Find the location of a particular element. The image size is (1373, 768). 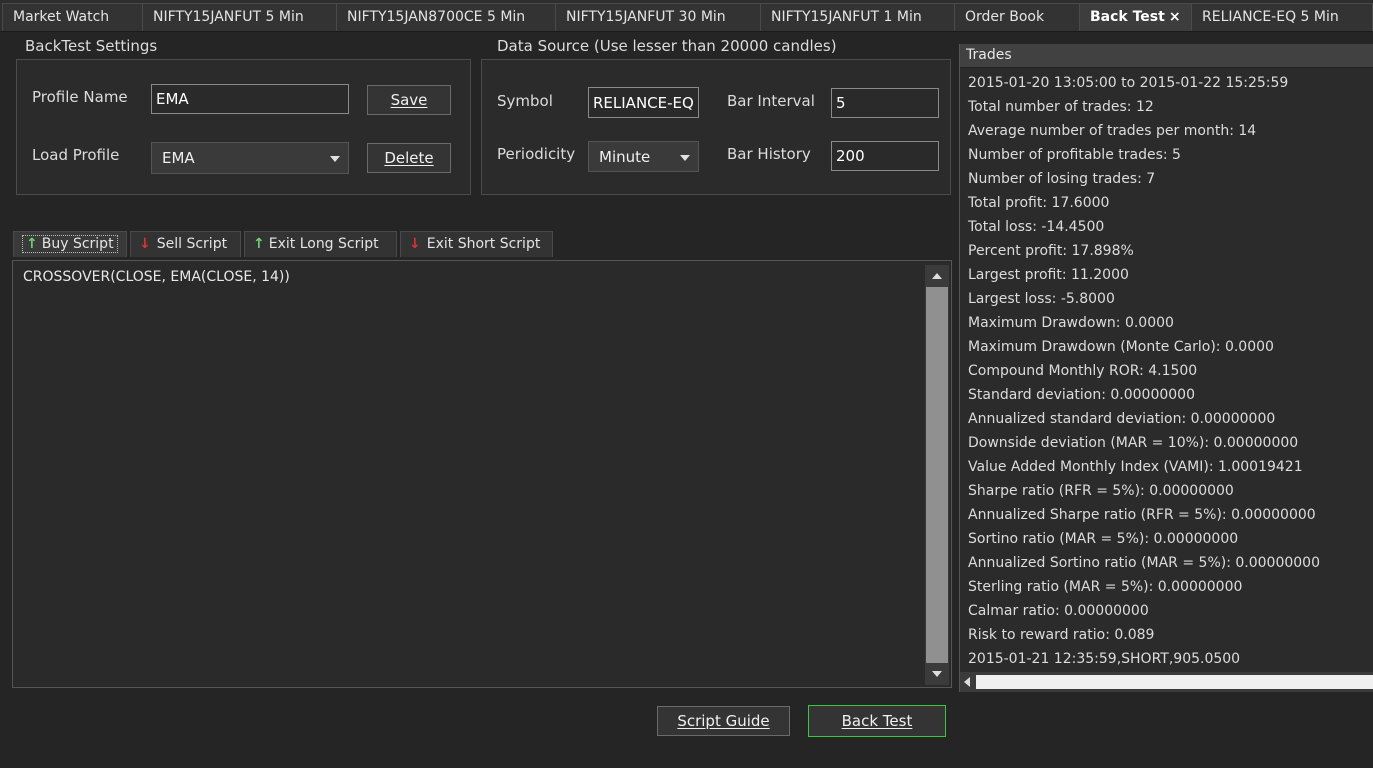

tab-market-watch: Market Watch is located at coordinates (72, 17).